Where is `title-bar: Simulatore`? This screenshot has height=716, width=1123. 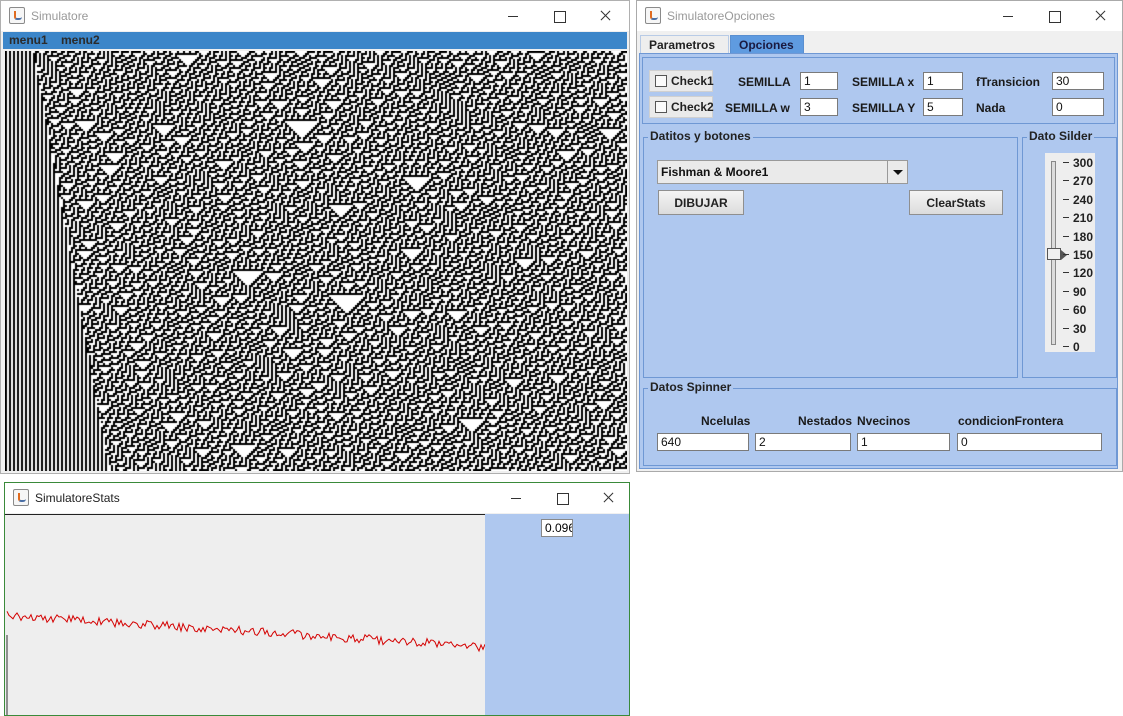 title-bar: Simulatore is located at coordinates (315, 16).